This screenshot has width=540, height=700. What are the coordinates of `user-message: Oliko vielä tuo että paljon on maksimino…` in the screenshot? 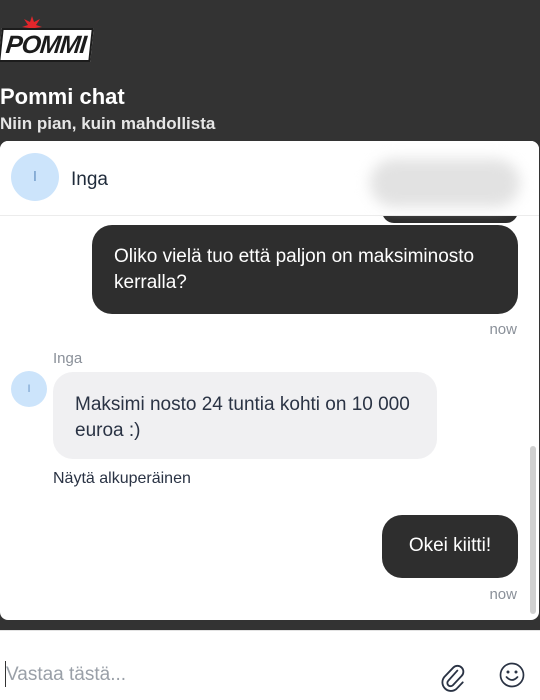 It's located at (305, 269).